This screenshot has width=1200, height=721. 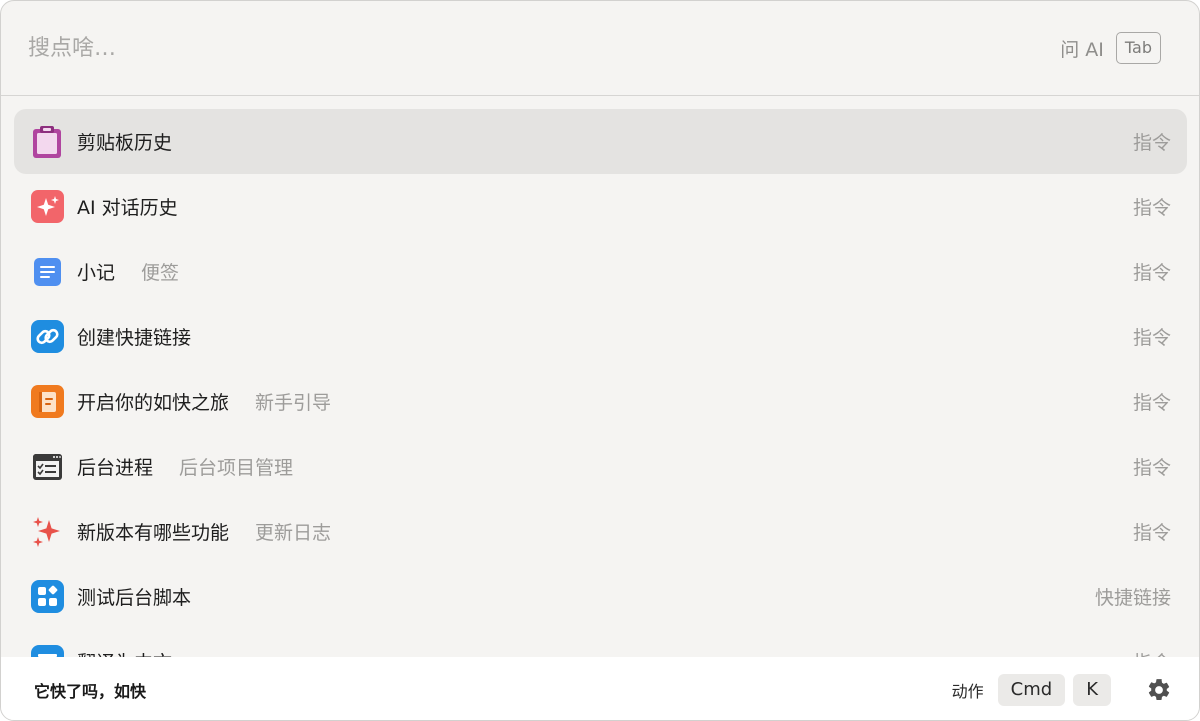 I want to click on result-title: 开启你的如快之旅, so click(x=153, y=403).